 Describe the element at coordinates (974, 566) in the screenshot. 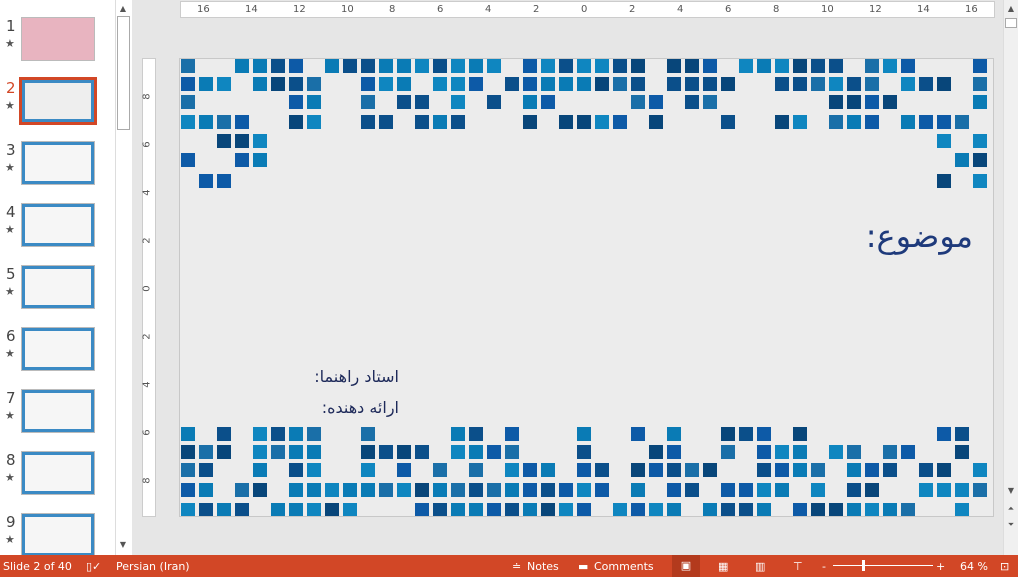

I see `zoom-level: 64 %` at that location.